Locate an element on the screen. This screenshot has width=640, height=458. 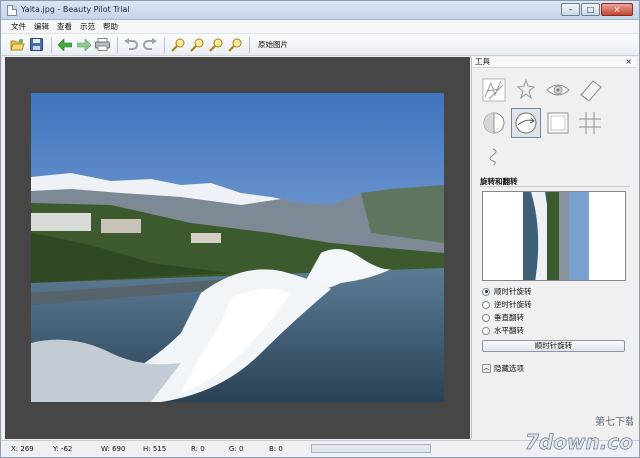
status-x: X: 269 is located at coordinates (22, 449).